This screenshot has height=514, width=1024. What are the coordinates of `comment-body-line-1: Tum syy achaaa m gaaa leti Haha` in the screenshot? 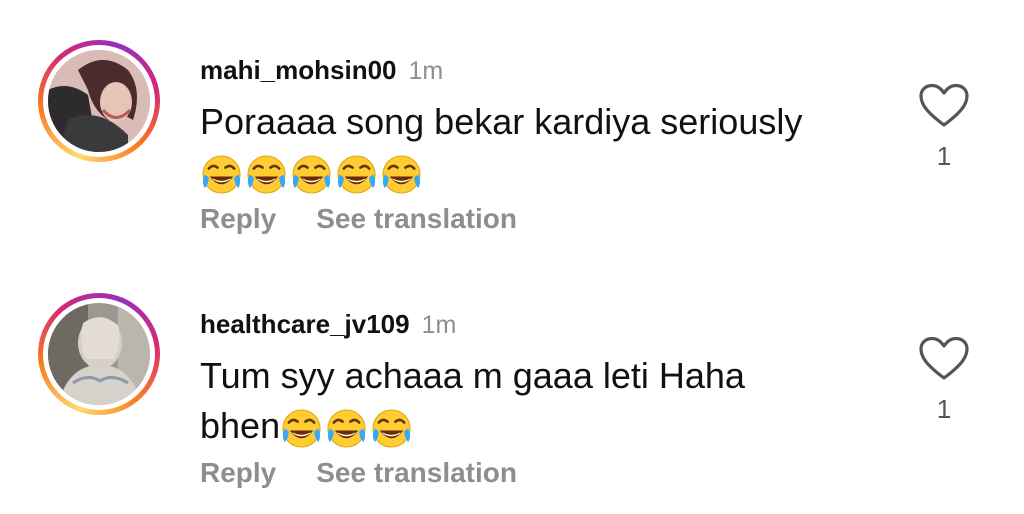 It's located at (472, 375).